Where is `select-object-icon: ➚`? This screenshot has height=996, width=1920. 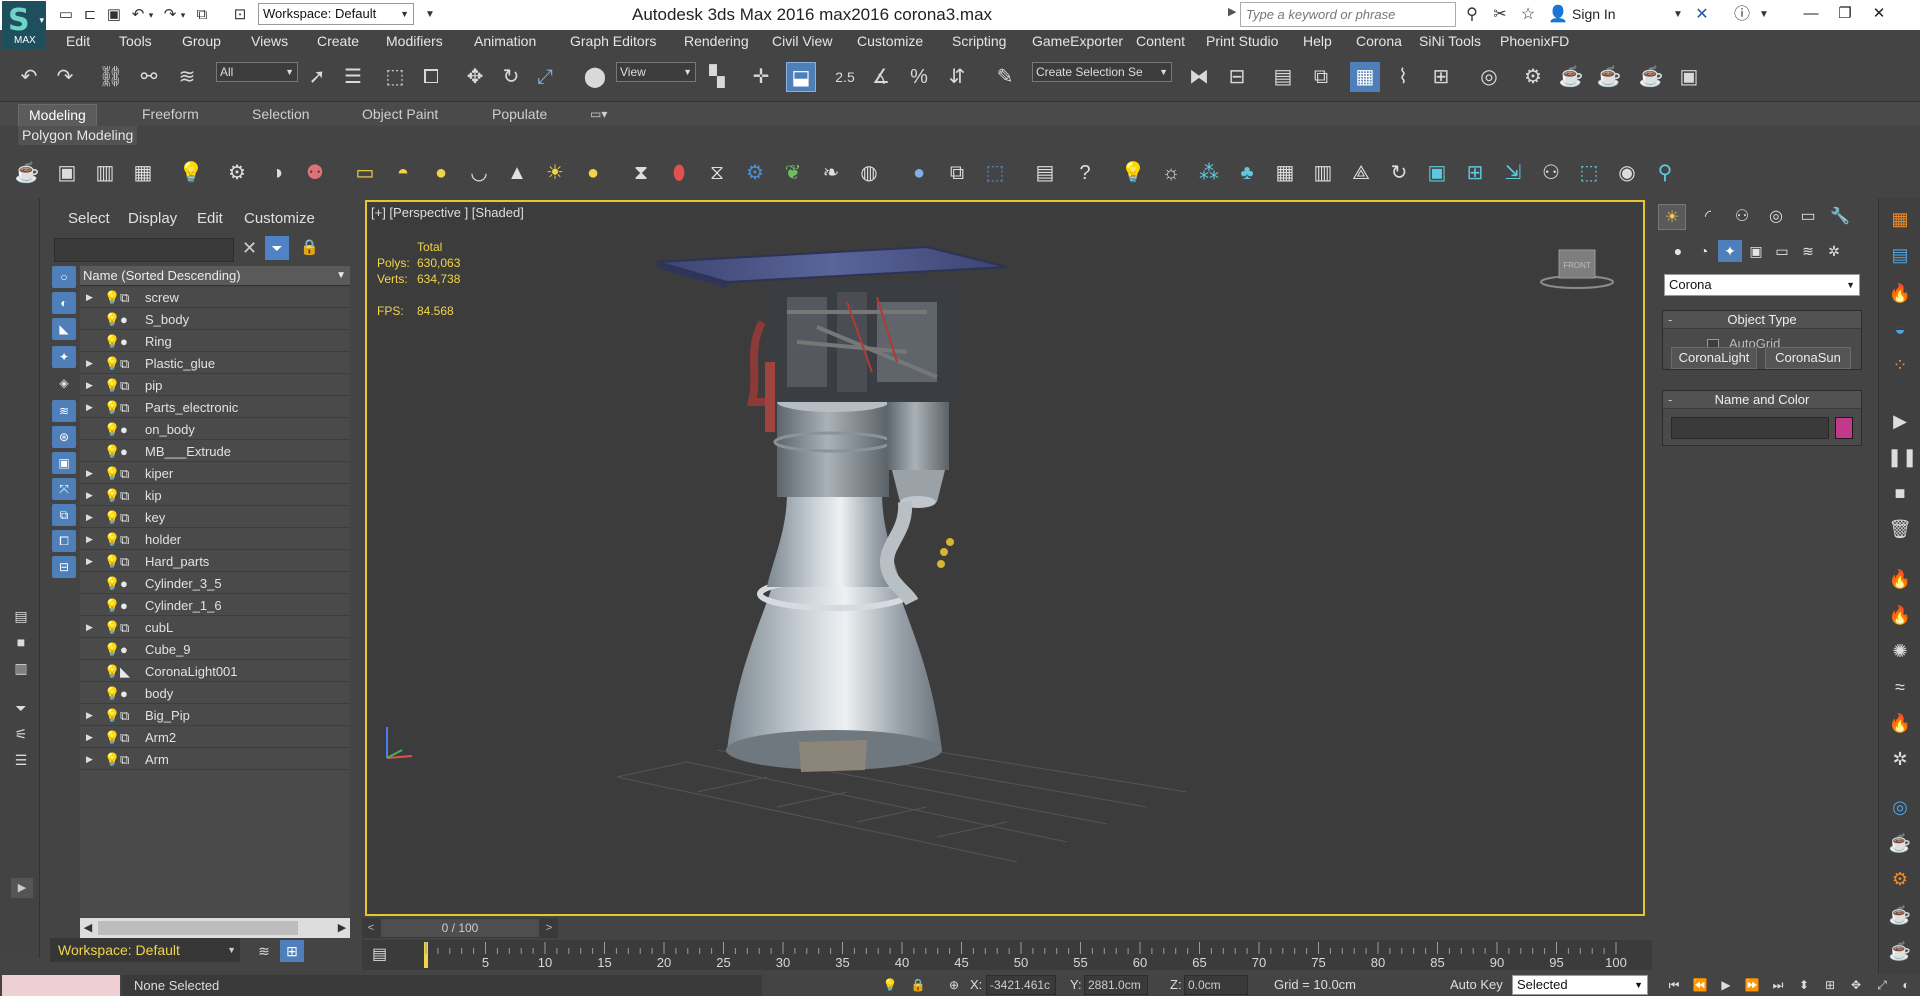
select-object-icon: ➚ is located at coordinates (317, 77).